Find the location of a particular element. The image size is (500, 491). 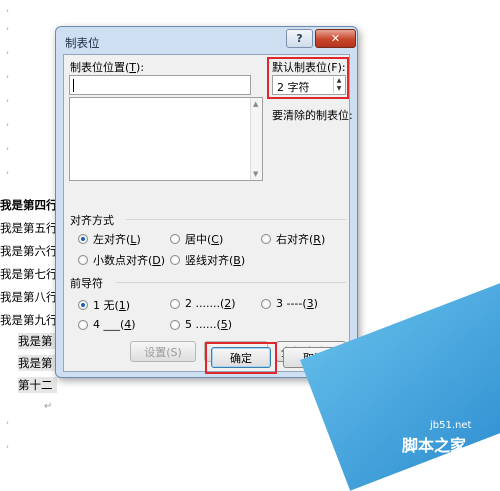

text-caret is located at coordinates (73, 85).